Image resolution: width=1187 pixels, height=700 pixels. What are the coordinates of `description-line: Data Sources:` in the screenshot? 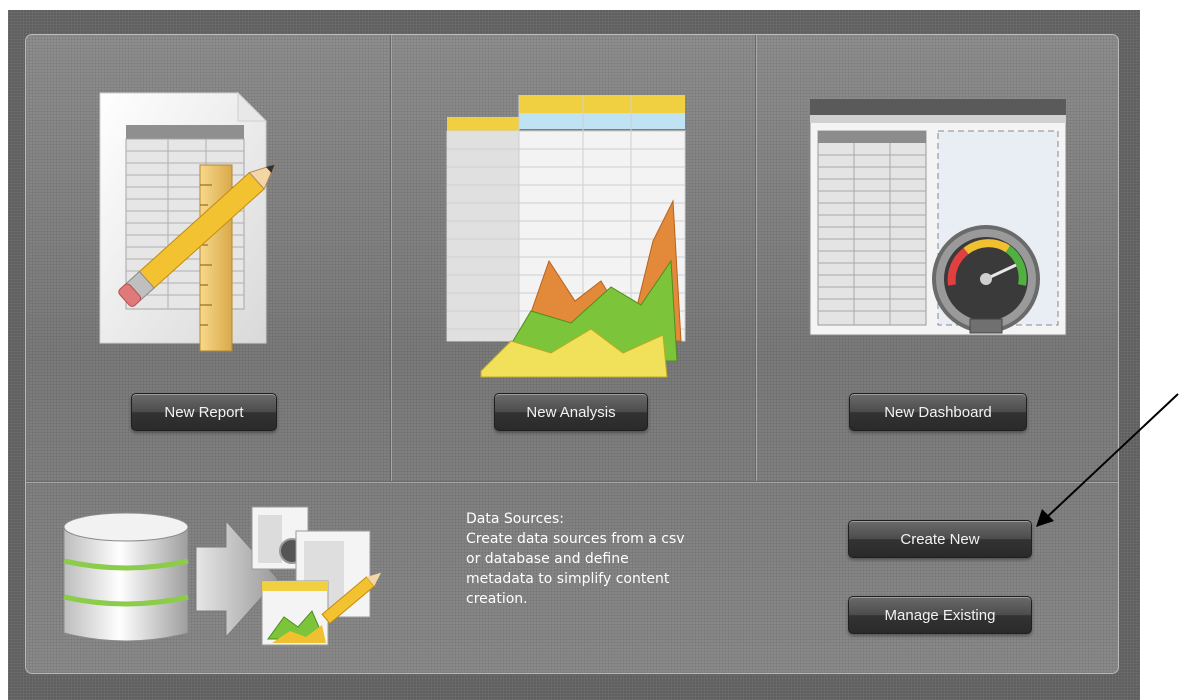 It's located at (515, 519).